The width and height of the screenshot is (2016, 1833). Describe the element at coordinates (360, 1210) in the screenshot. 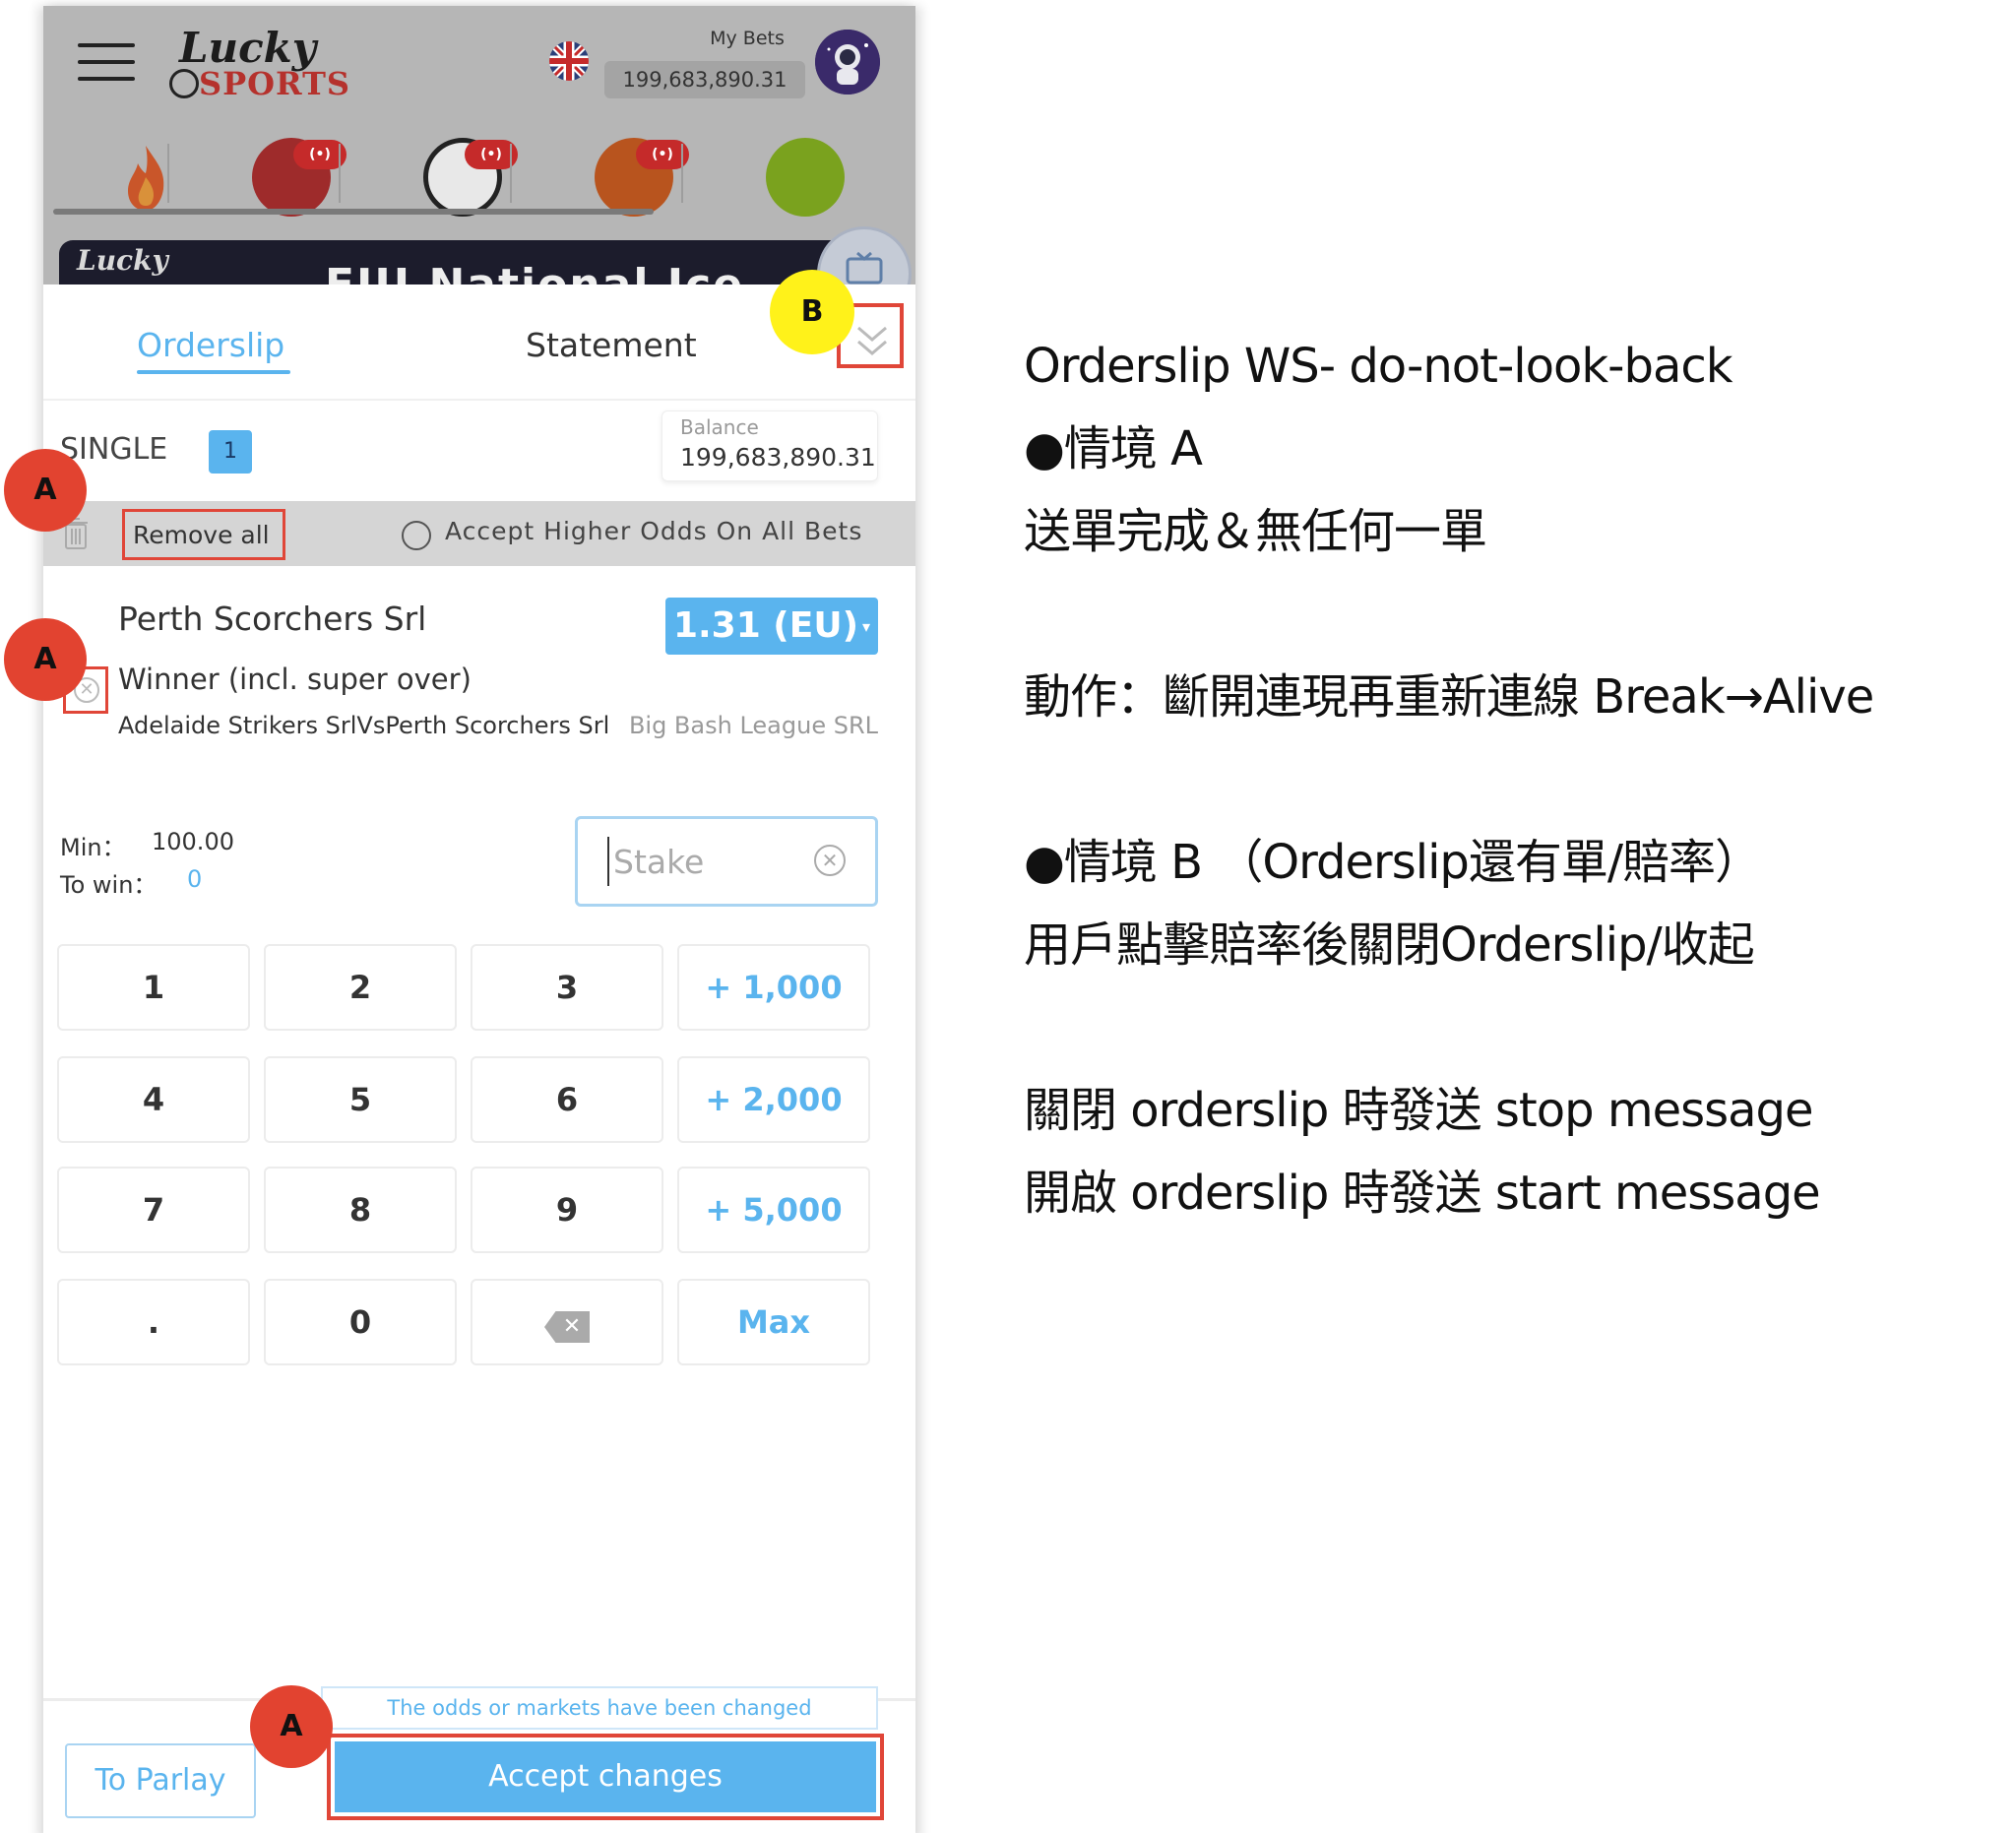

I see `key-8: 8` at that location.